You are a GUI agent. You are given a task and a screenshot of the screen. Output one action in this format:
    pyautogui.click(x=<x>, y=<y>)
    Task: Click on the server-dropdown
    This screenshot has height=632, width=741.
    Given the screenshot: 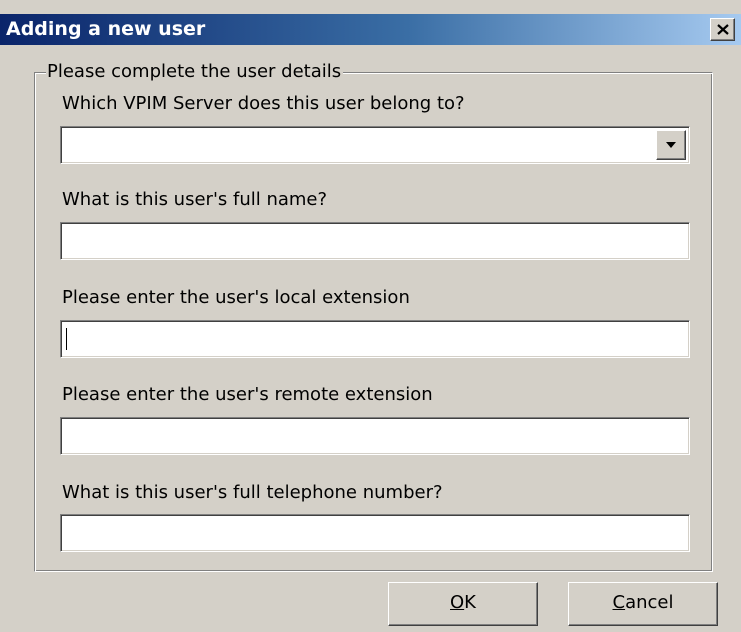 What is the action you would take?
    pyautogui.click(x=375, y=145)
    